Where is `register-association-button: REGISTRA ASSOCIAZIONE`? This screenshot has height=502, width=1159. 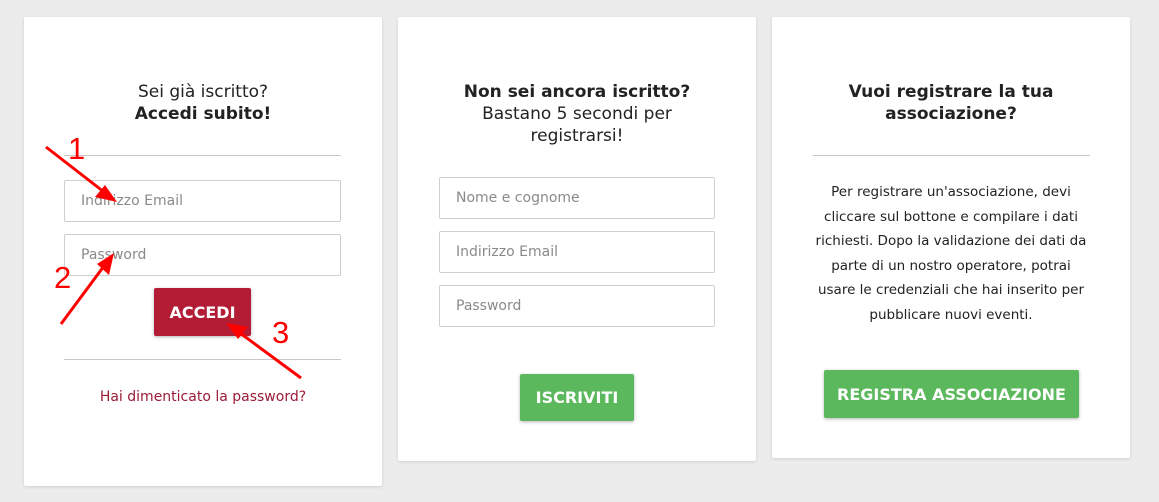
register-association-button: REGISTRA ASSOCIAZIONE is located at coordinates (951, 394).